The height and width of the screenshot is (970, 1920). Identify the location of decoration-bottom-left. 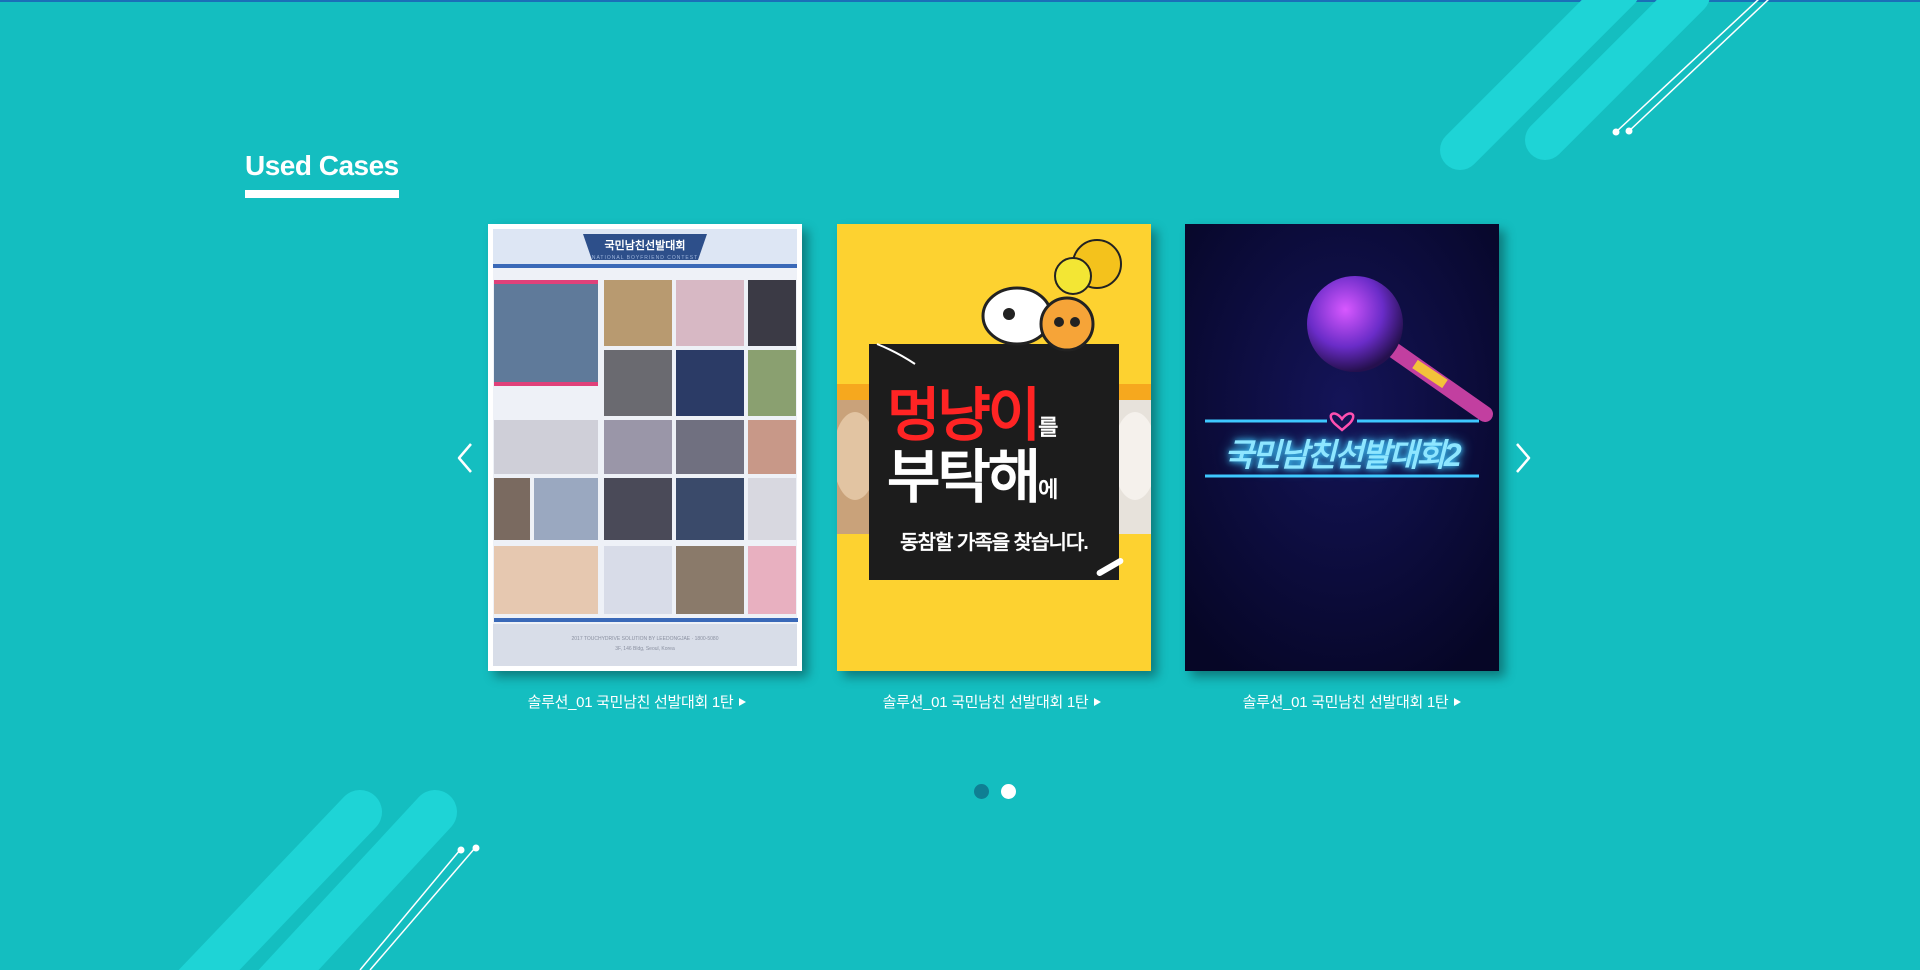
(325, 875).